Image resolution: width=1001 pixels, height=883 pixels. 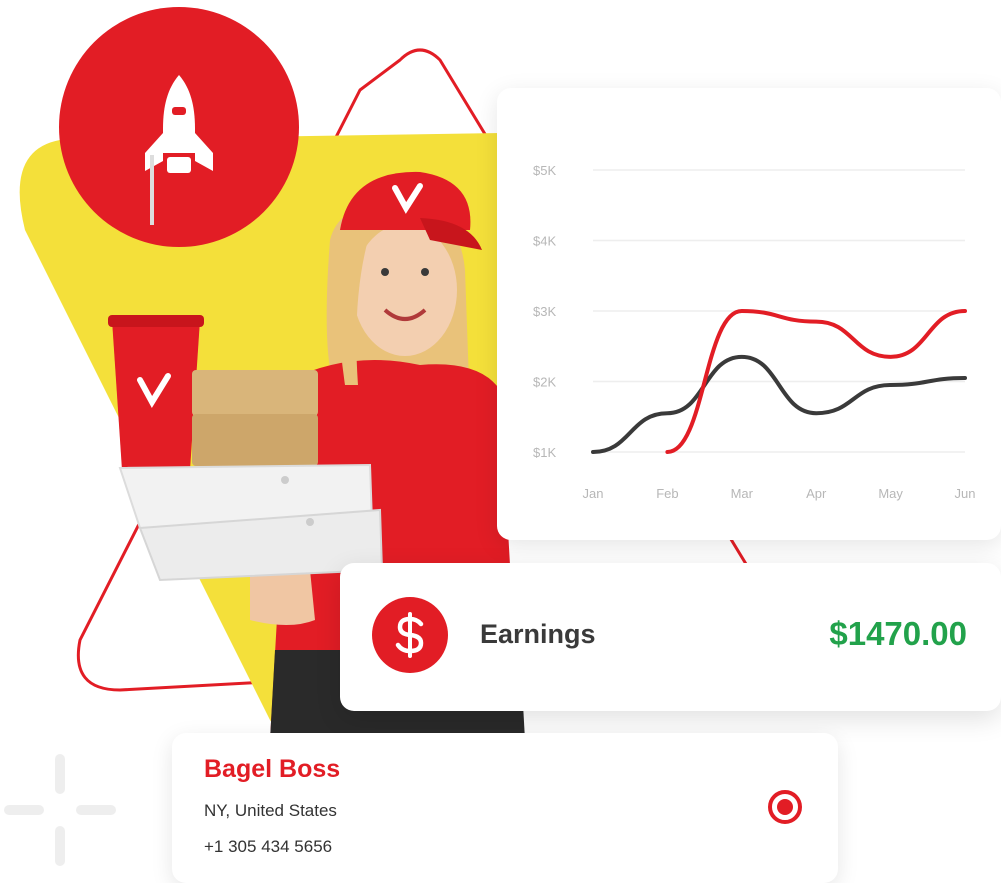 I want to click on earnings-card: Earnings $1470.00, so click(x=670, y=637).